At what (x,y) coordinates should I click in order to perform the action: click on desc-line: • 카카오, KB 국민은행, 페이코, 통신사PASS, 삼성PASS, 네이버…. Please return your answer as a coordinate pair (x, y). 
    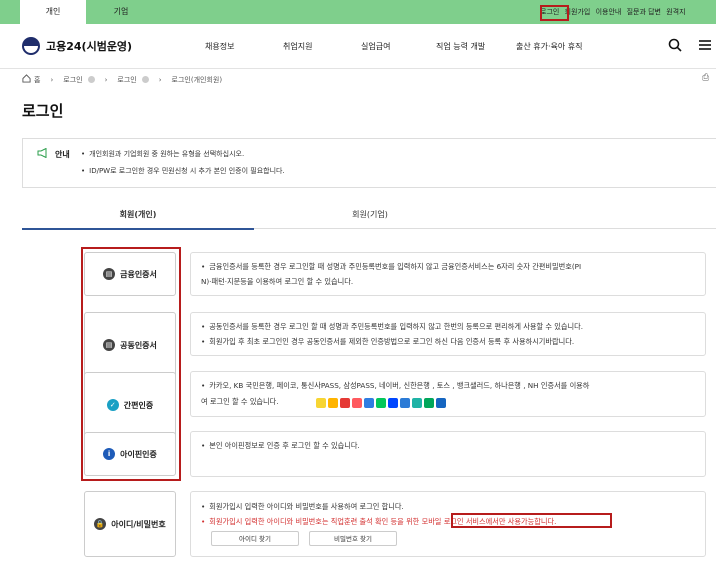
    Looking at the image, I should click on (395, 385).